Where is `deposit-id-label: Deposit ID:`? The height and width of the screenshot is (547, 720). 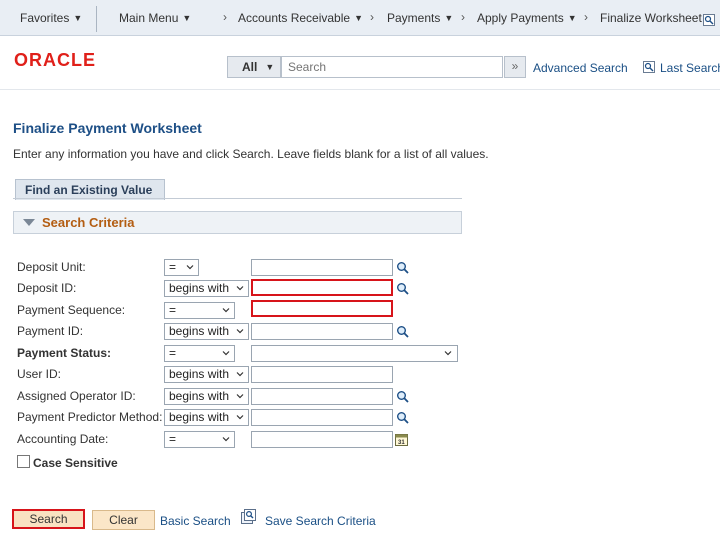 deposit-id-label: Deposit ID: is located at coordinates (47, 288).